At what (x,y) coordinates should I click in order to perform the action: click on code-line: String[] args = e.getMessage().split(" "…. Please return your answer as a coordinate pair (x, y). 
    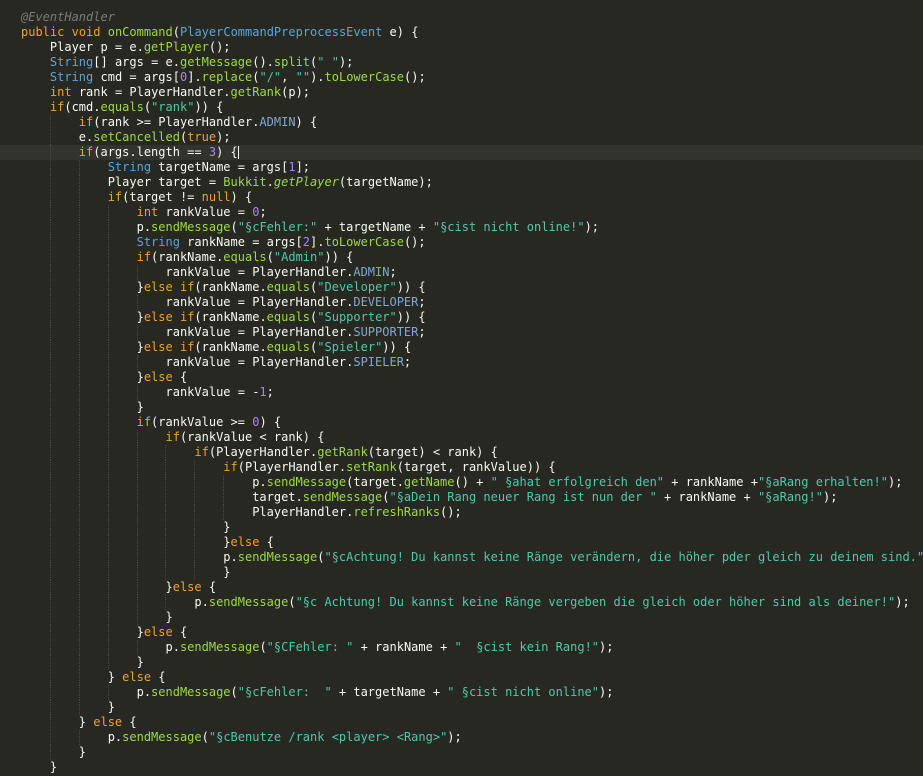
    Looking at the image, I should click on (461, 62).